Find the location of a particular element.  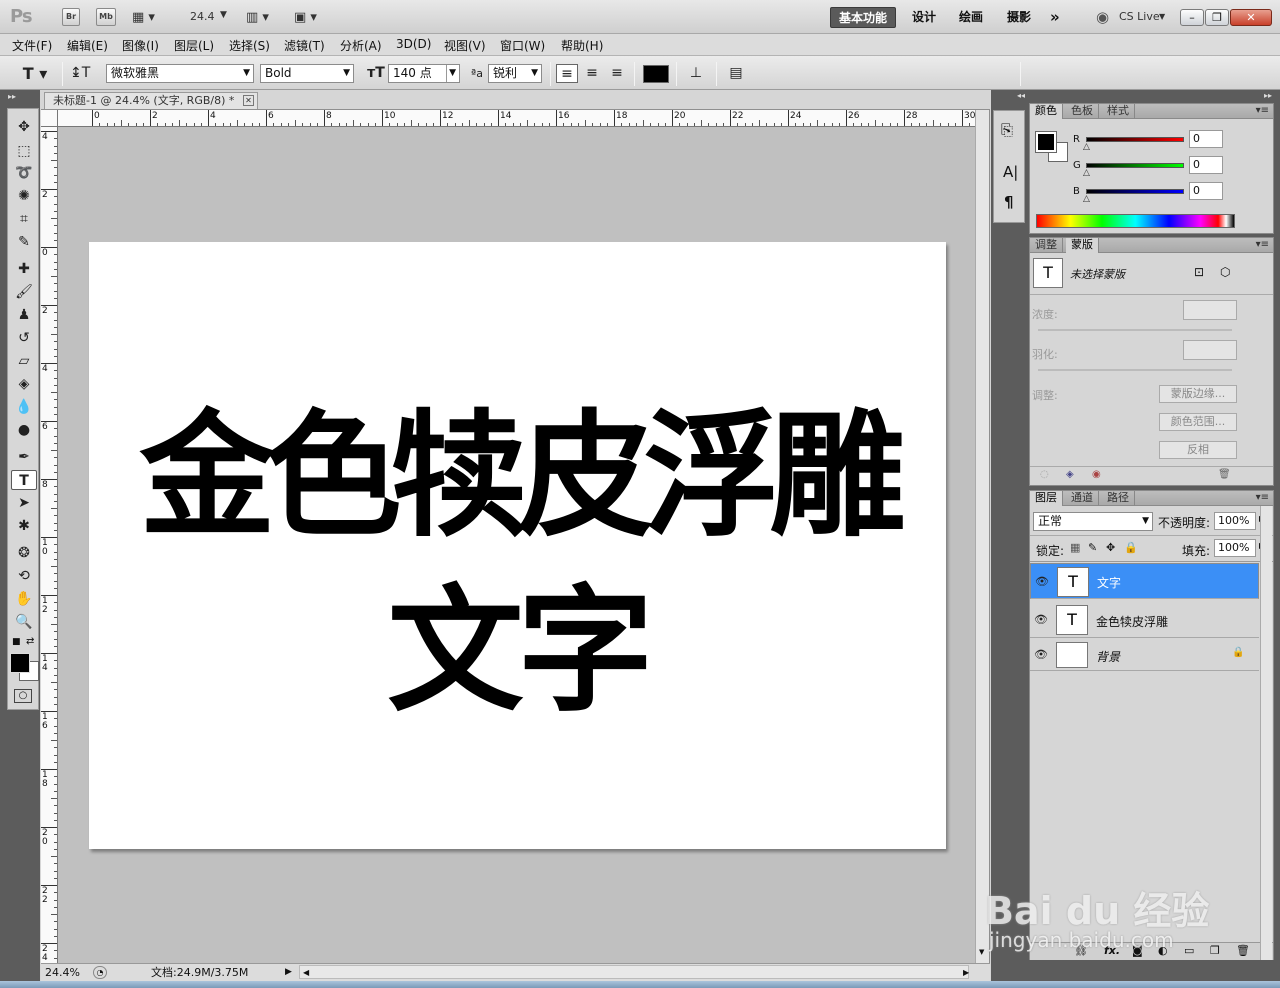

status-zoom: 24.4% is located at coordinates (62, 972).